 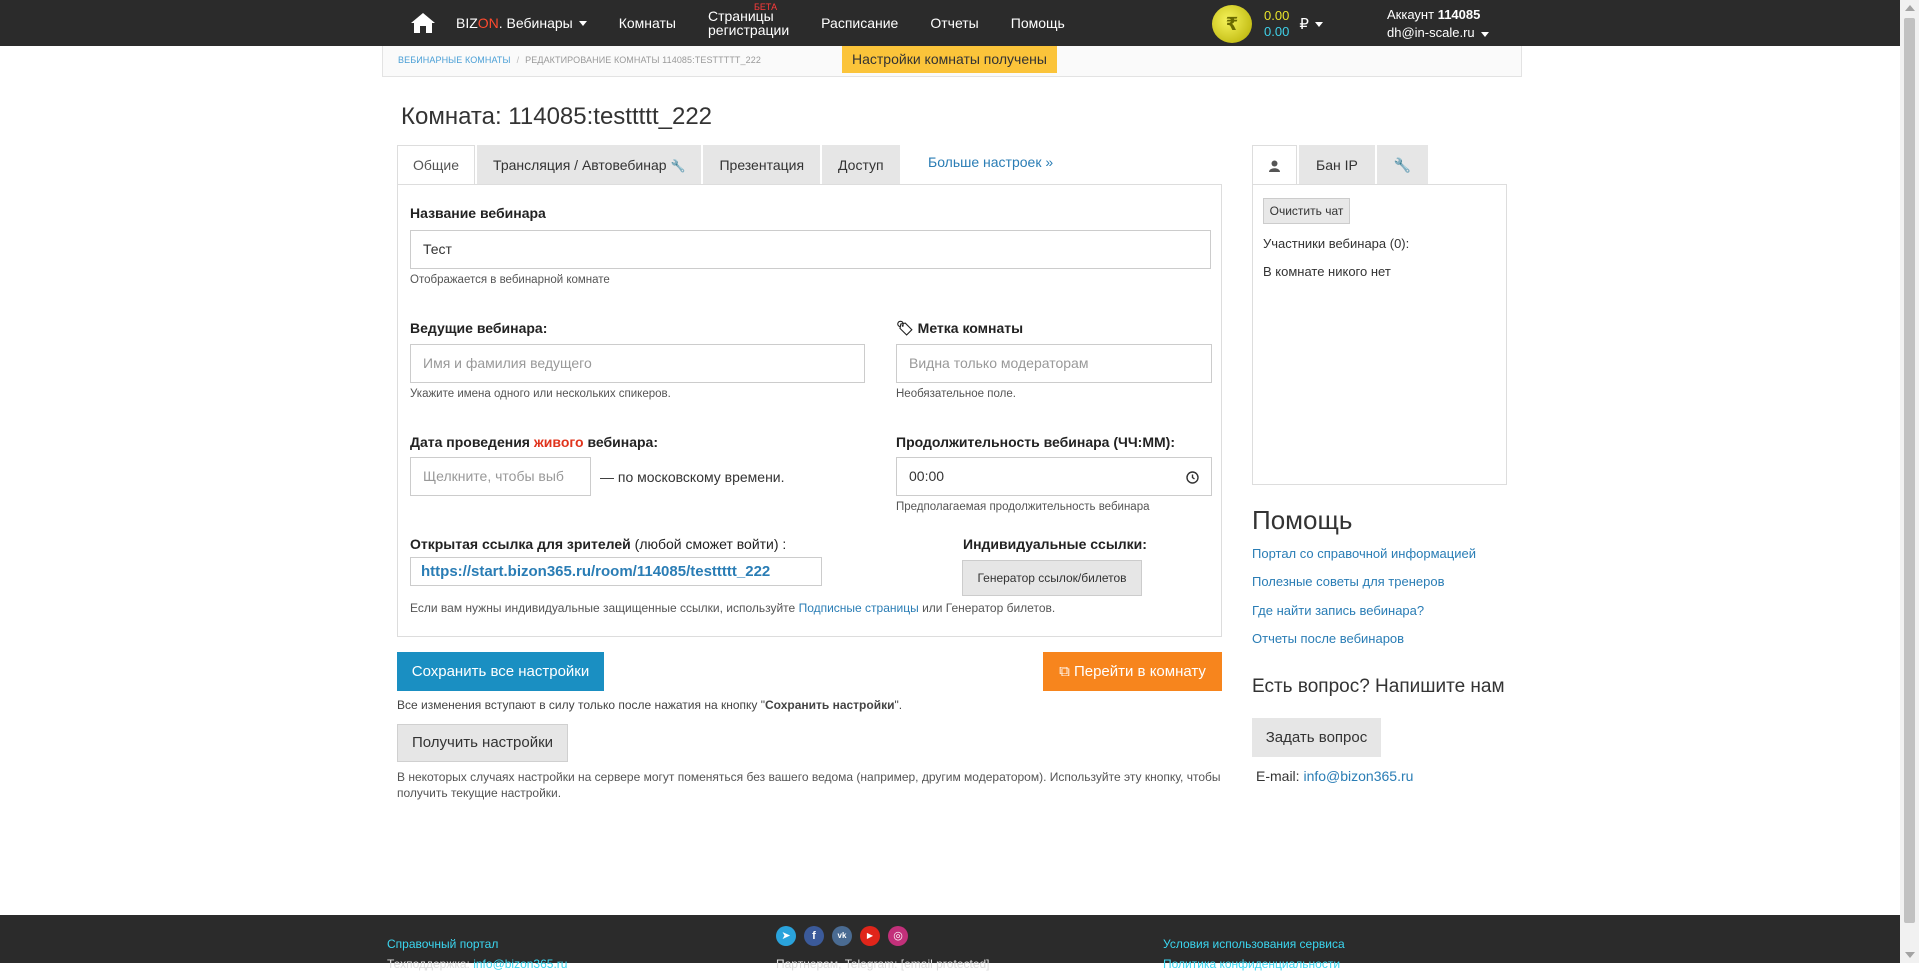 I want to click on scroll-thumb, so click(x=1909, y=470).